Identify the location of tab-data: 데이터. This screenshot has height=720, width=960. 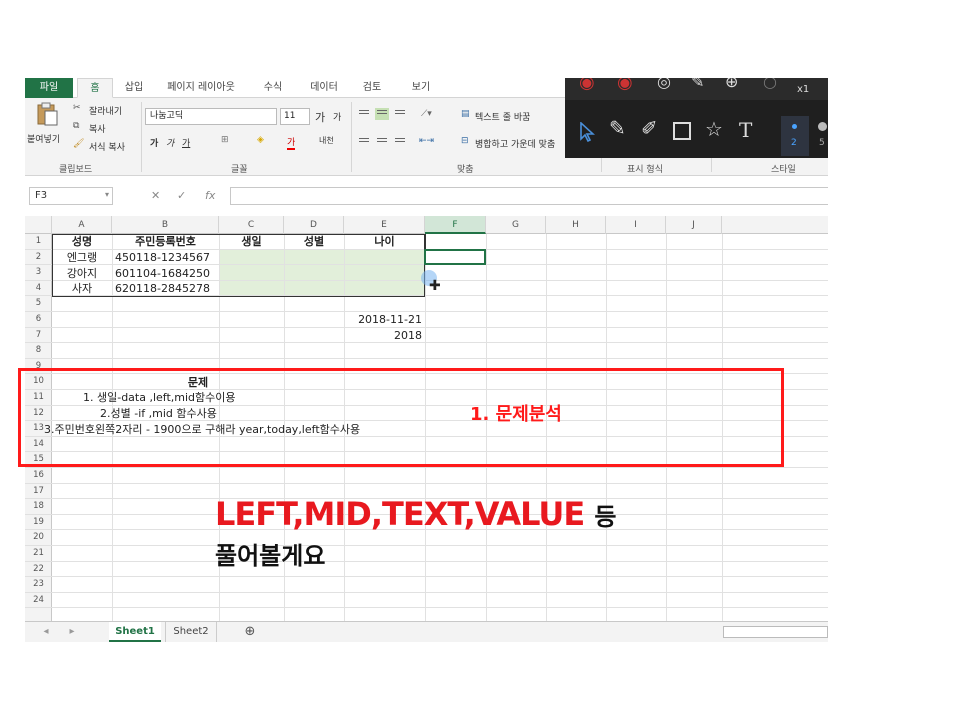
(324, 88).